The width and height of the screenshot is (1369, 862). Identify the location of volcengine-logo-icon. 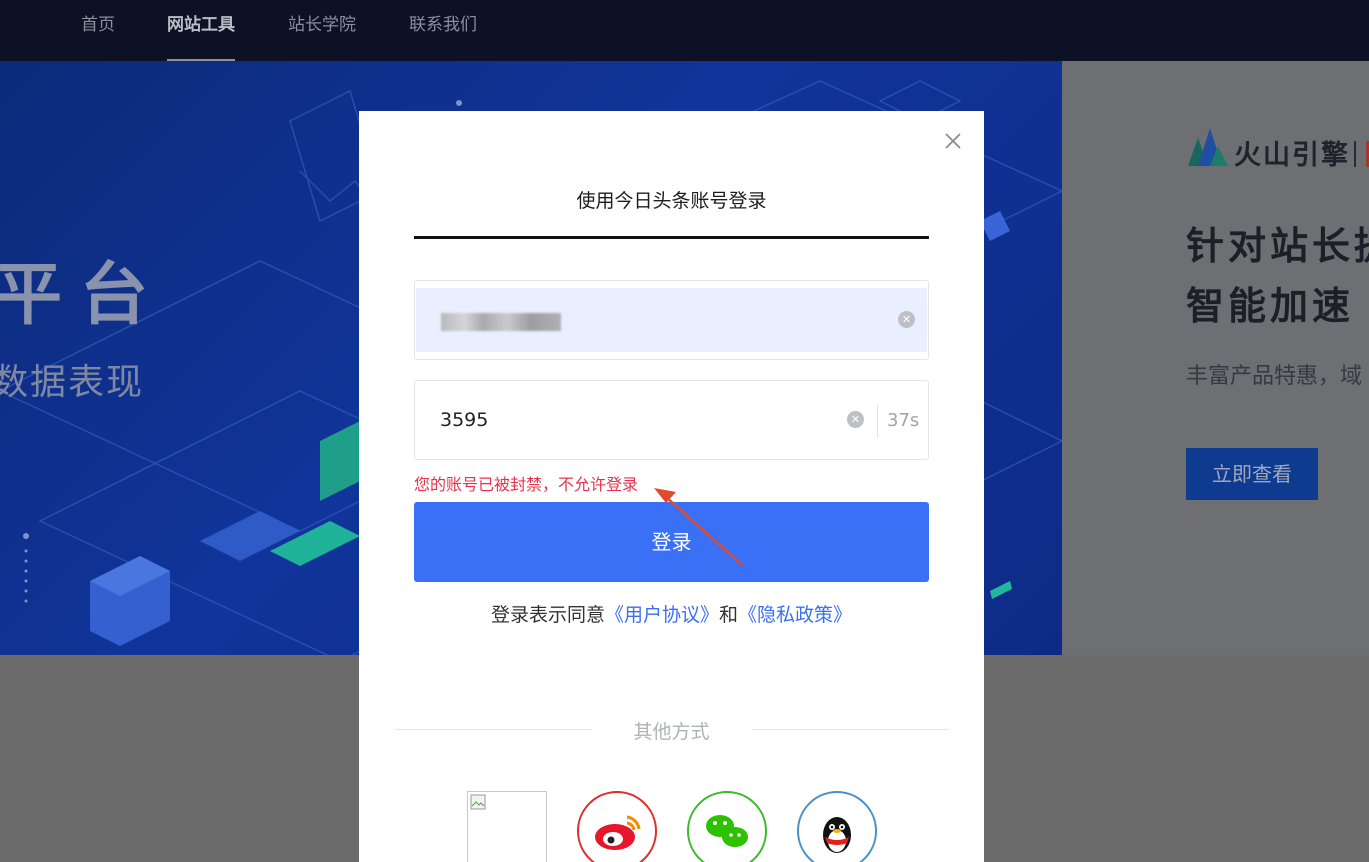
(1208, 147).